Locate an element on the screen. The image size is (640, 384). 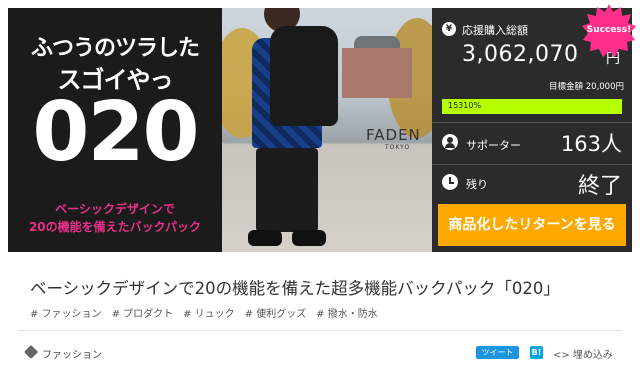
hero-tagline-line1: ふつうのツラした is located at coordinates (115, 48).